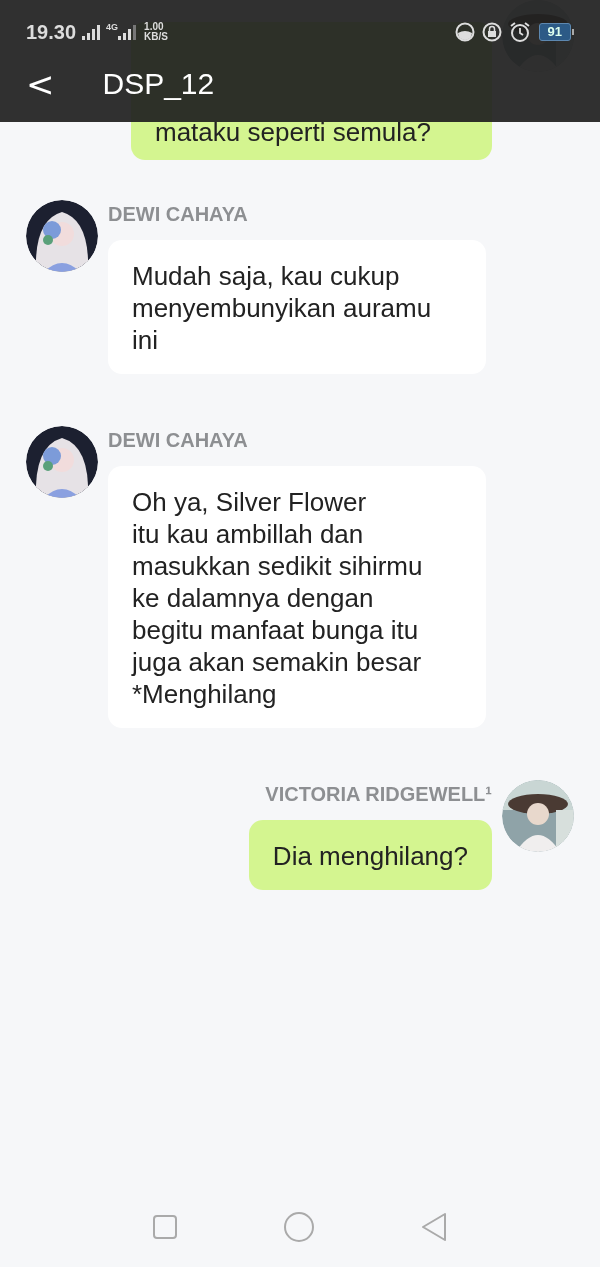 The width and height of the screenshot is (600, 1267). What do you see at coordinates (297, 597) in the screenshot?
I see `message-bubble: Oh ya, Silver Flower itu kau ambillah dan masukkan sedikit sihirmu ke dalamnya dengan begitu manfaat bunga itu juga akan semakin besar *Menghilang` at bounding box center [297, 597].